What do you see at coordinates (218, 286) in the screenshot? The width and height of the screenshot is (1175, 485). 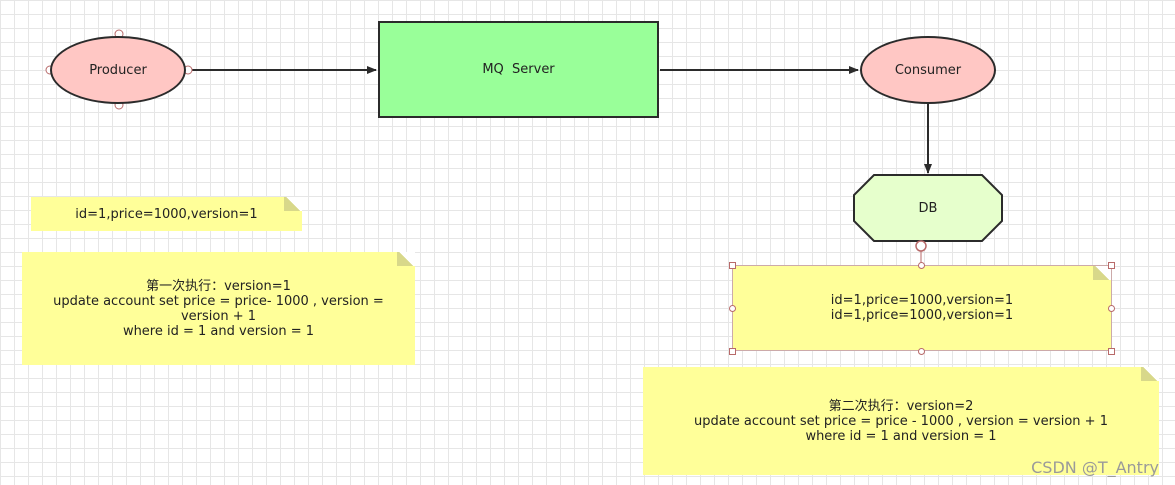 I see `first-execution-line1: 第一次执行：version=1` at bounding box center [218, 286].